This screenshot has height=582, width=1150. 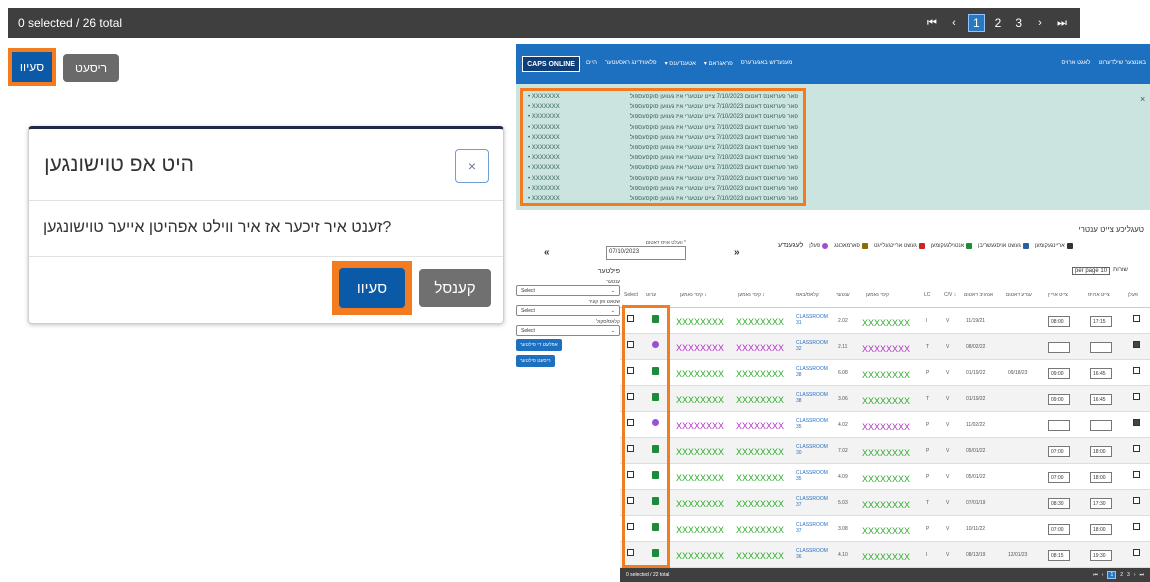 I want to click on legend-label: אנטוילגעקומען, so click(x=947, y=245).